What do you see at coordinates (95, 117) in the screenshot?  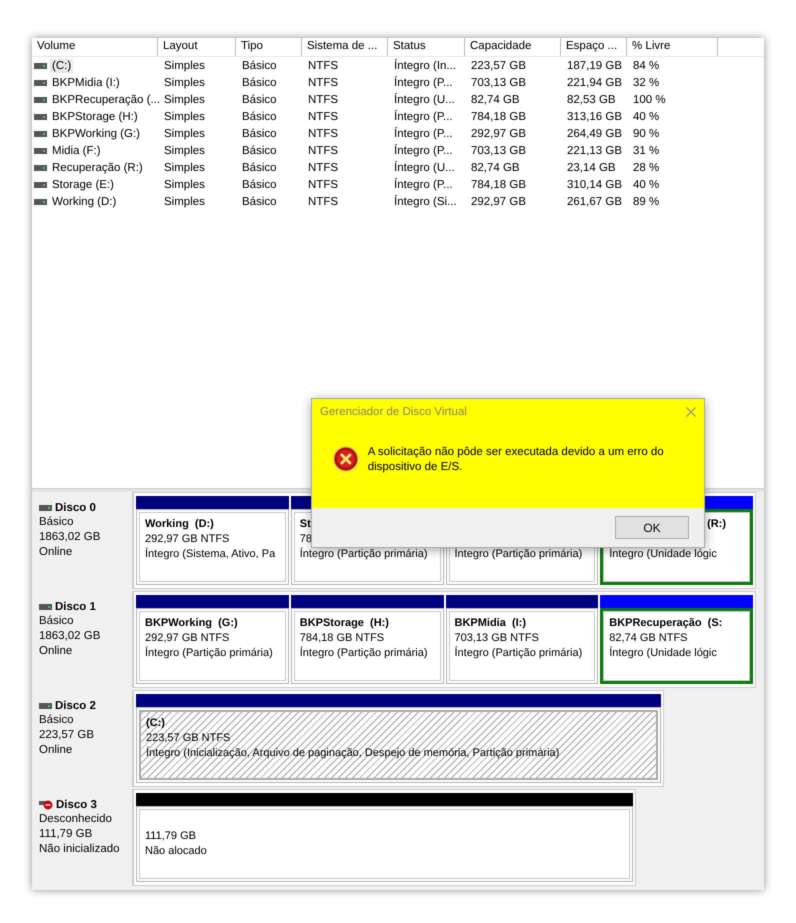 I see `drive-name: BKPStorage (H:)` at bounding box center [95, 117].